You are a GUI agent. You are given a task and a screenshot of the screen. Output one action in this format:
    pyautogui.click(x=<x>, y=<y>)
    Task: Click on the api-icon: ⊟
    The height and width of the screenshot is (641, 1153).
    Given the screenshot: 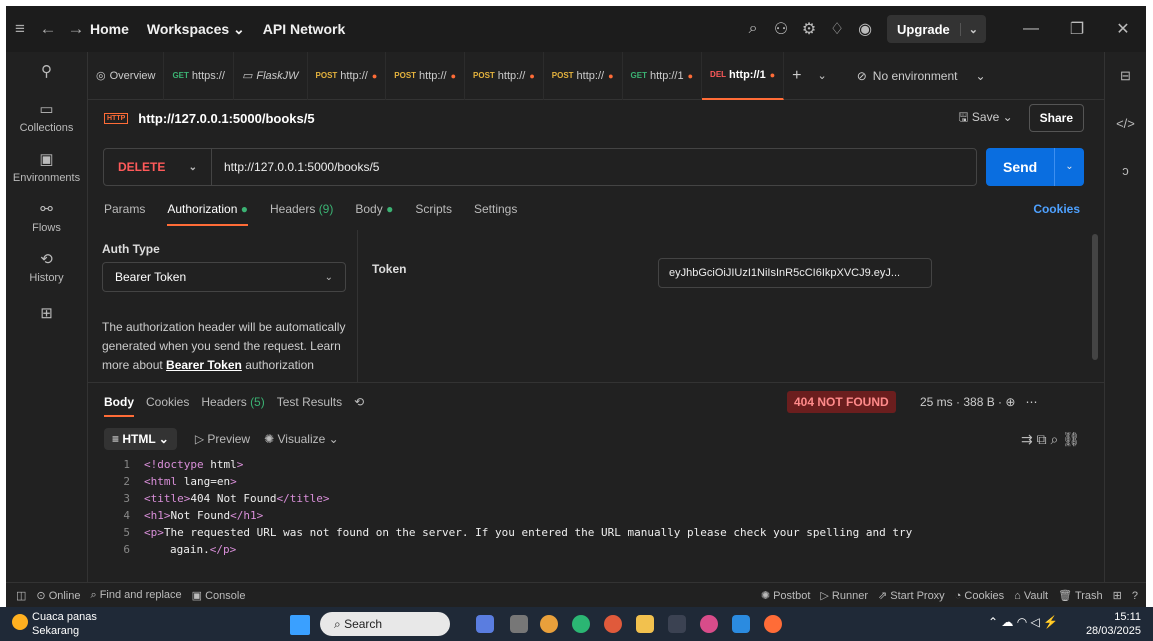 What is the action you would take?
    pyautogui.click(x=1125, y=76)
    